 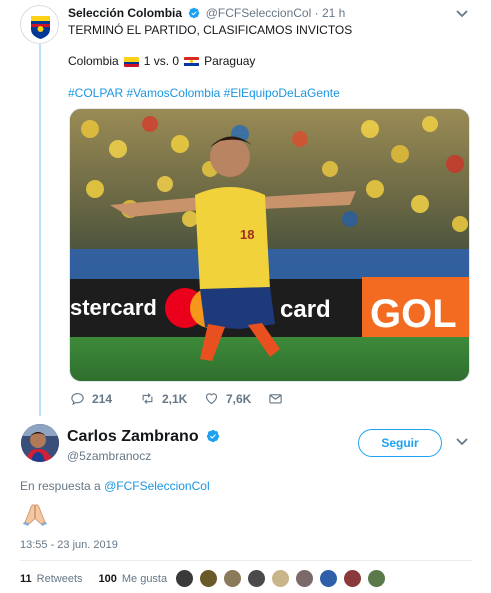 I want to click on retweet-total: 11, so click(x=26, y=579).